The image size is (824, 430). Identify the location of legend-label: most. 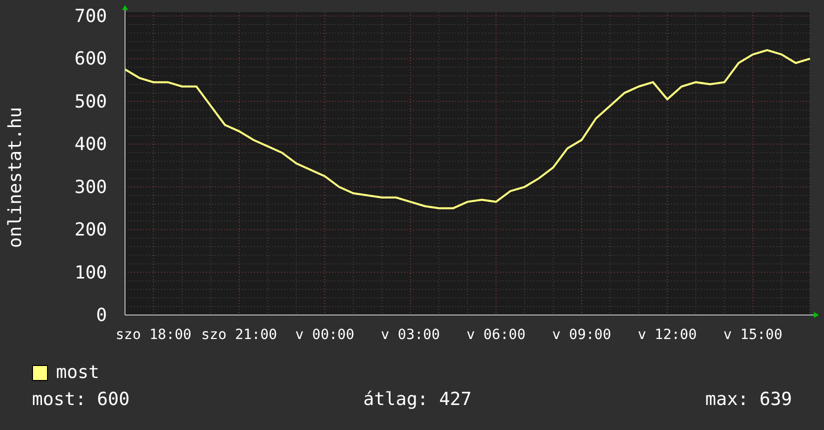
(78, 372).